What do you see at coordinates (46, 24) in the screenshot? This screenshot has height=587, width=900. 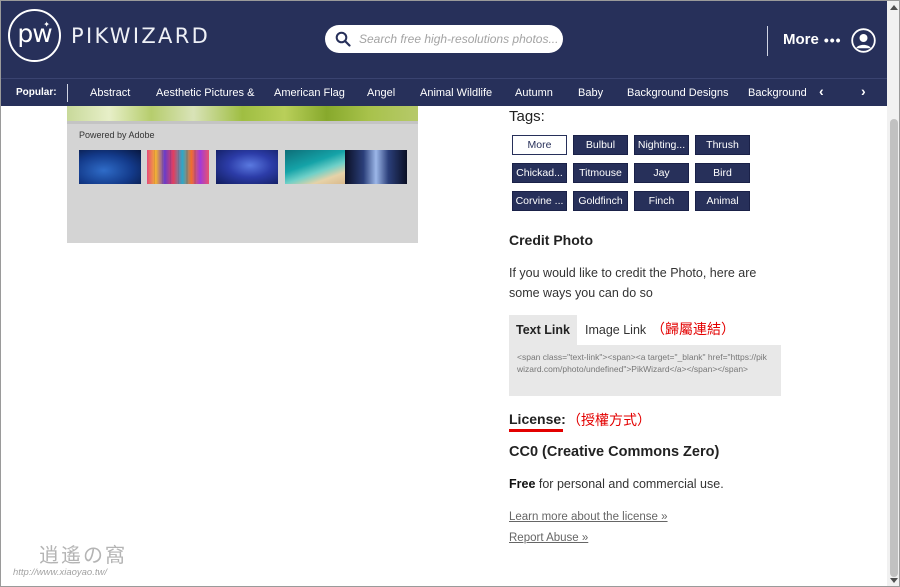 I see `sparkle-icon: ✦` at bounding box center [46, 24].